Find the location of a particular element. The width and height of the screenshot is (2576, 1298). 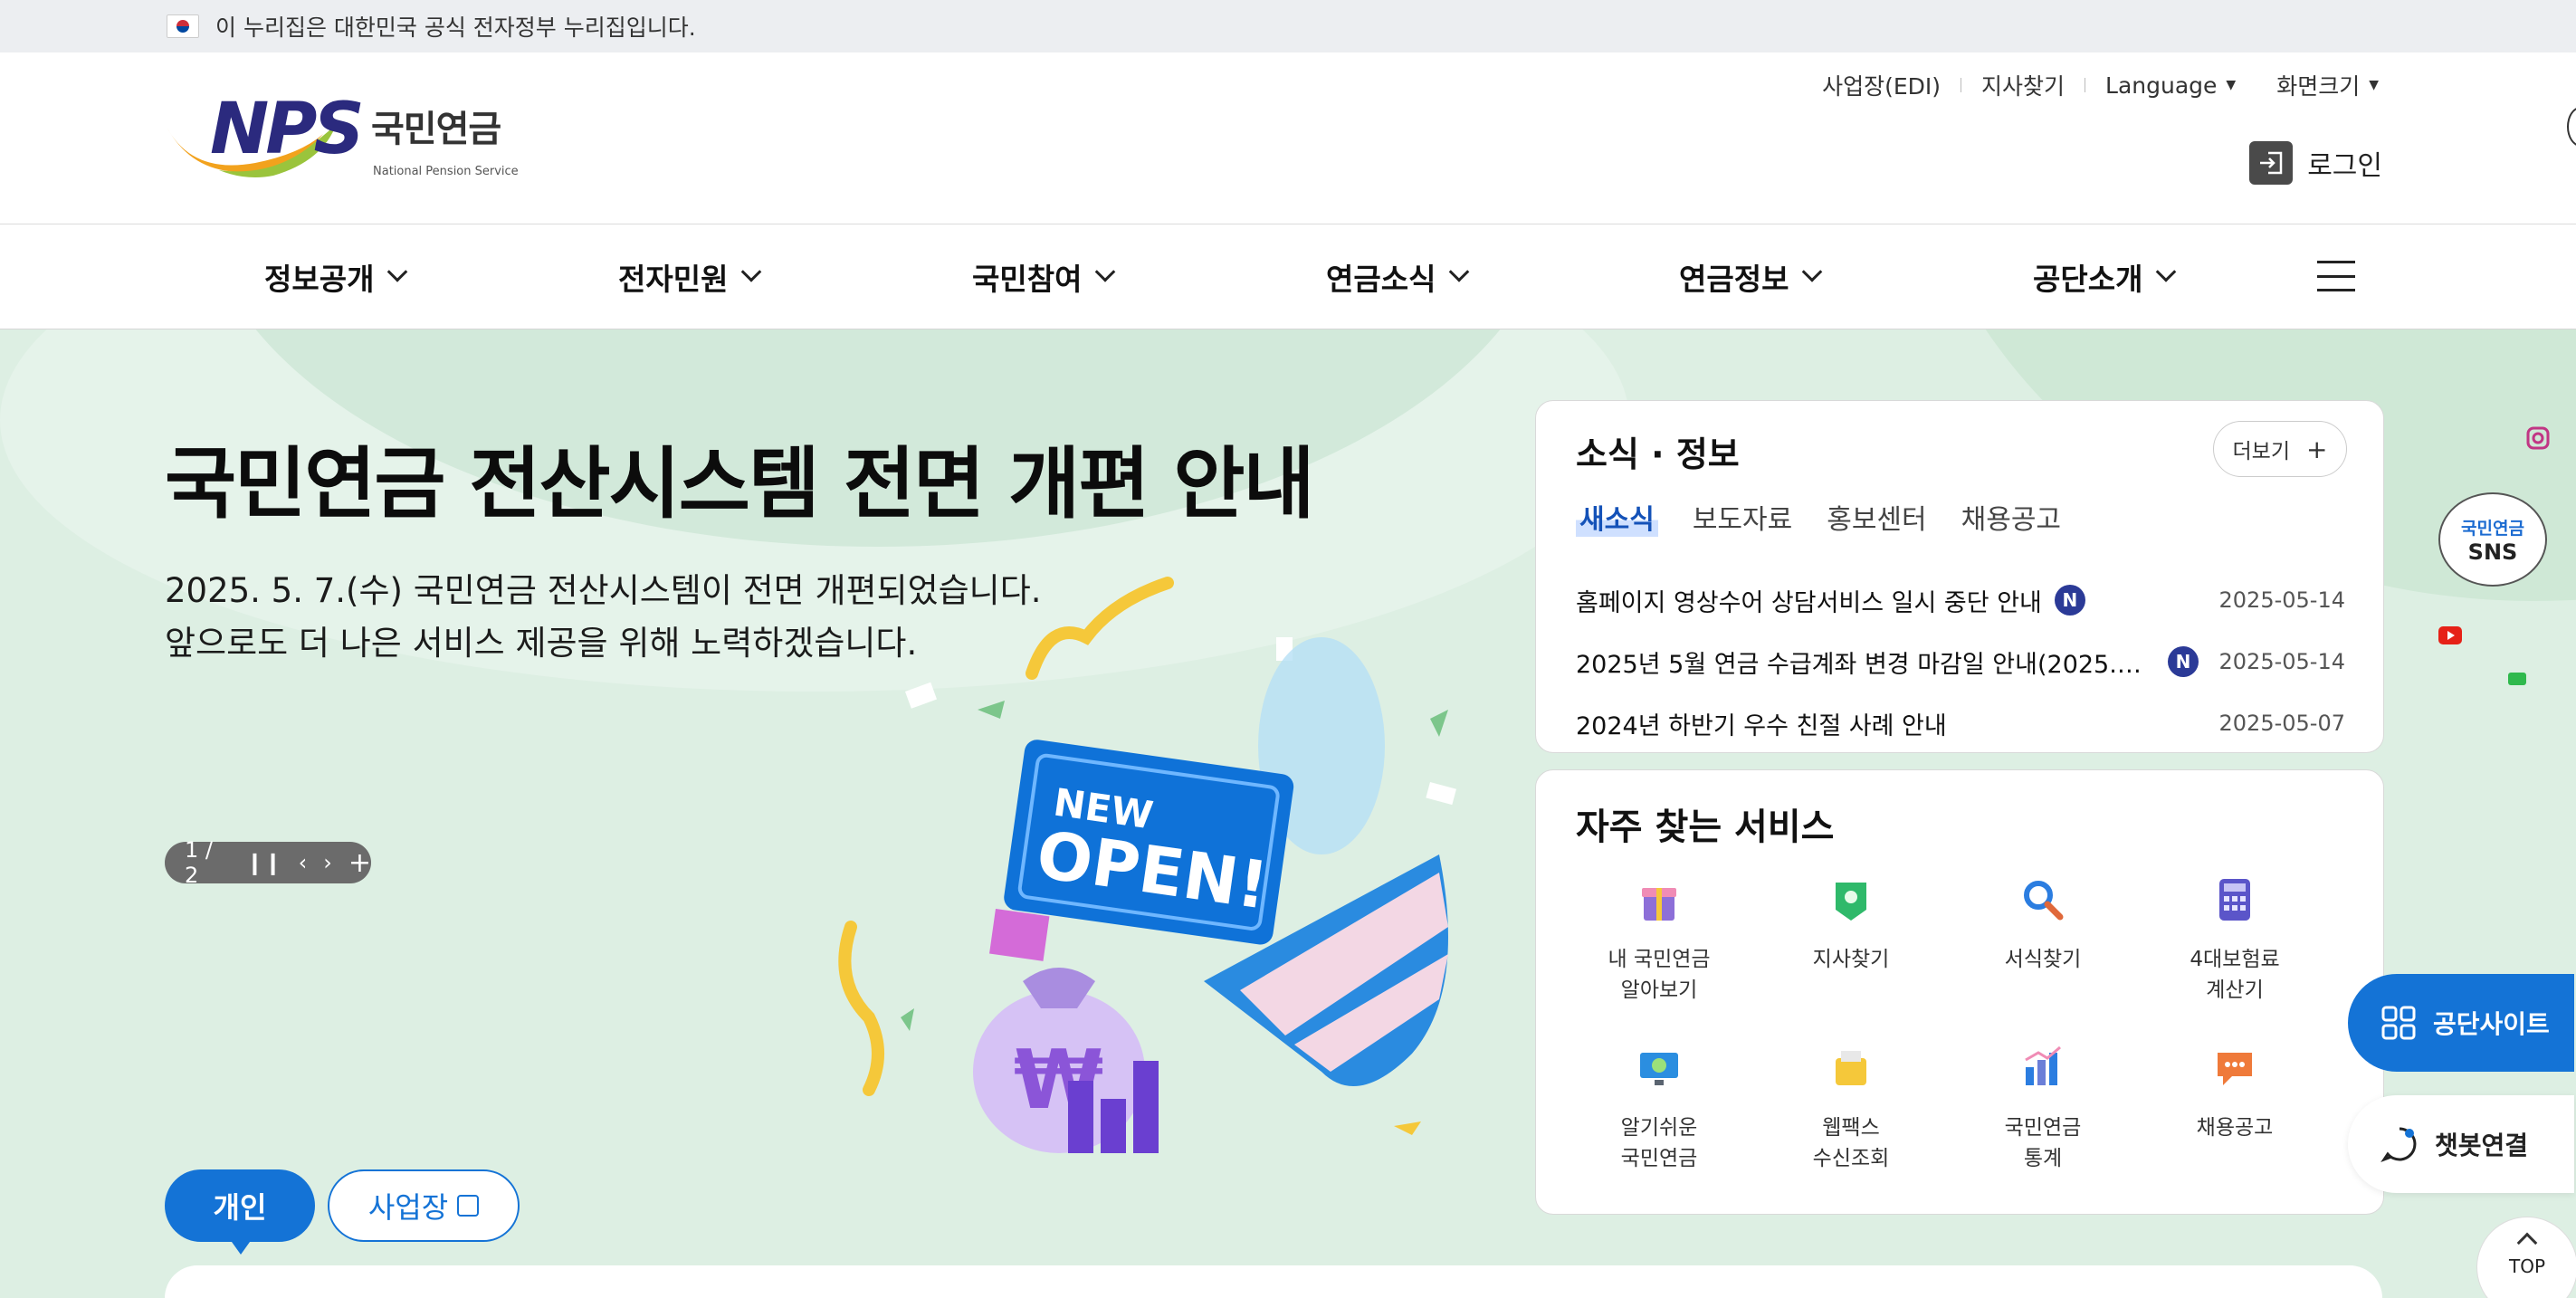

logo-nps-text: NPS is located at coordinates (288, 129).